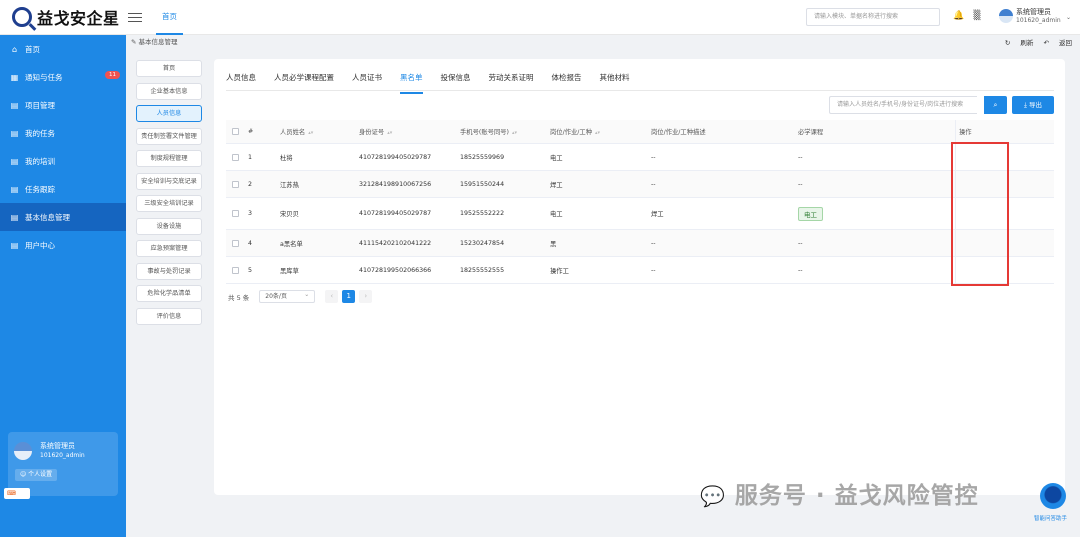 This screenshot has height=537, width=1080. What do you see at coordinates (169, 91) in the screenshot?
I see `subnav-company-info: 企业基本信息` at bounding box center [169, 91].